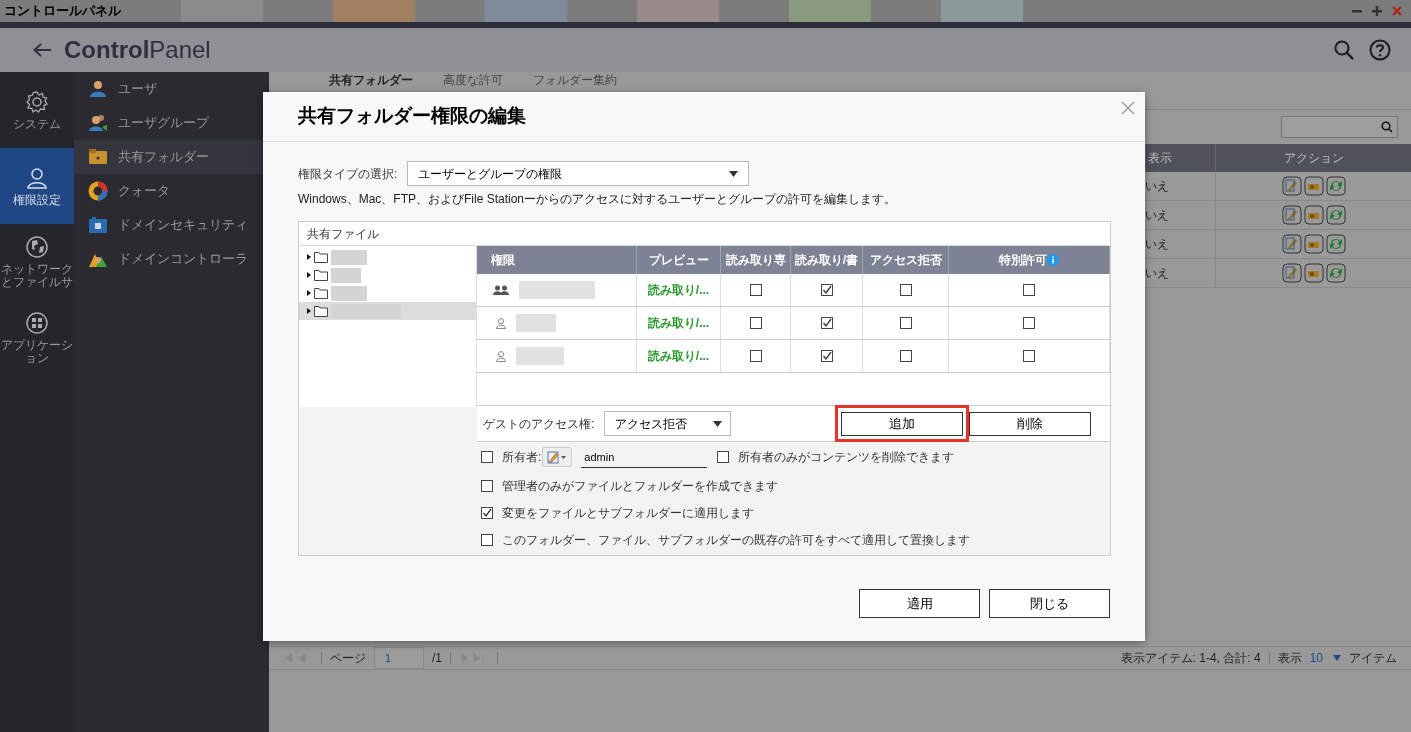  Describe the element at coordinates (1053, 260) in the screenshot. I see `info-icon` at that location.